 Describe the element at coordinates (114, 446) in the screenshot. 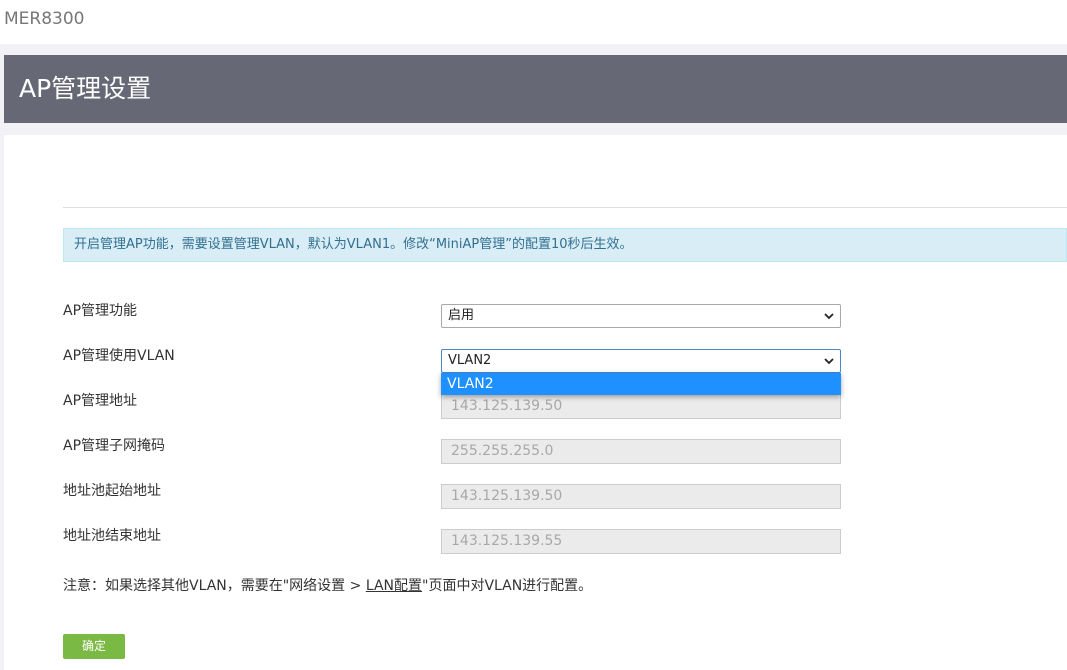

I see `ap-manage-subnet-mask-label: AP管理子网掩码` at that location.